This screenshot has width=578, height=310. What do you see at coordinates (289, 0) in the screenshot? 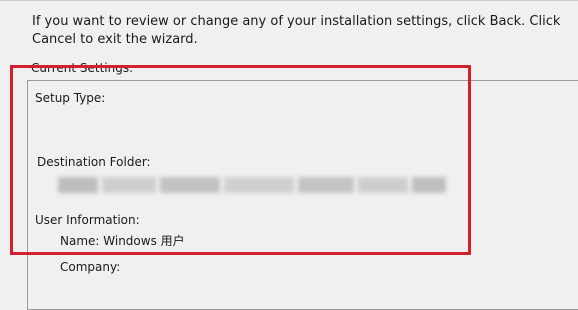
I see `top-divider` at bounding box center [289, 0].